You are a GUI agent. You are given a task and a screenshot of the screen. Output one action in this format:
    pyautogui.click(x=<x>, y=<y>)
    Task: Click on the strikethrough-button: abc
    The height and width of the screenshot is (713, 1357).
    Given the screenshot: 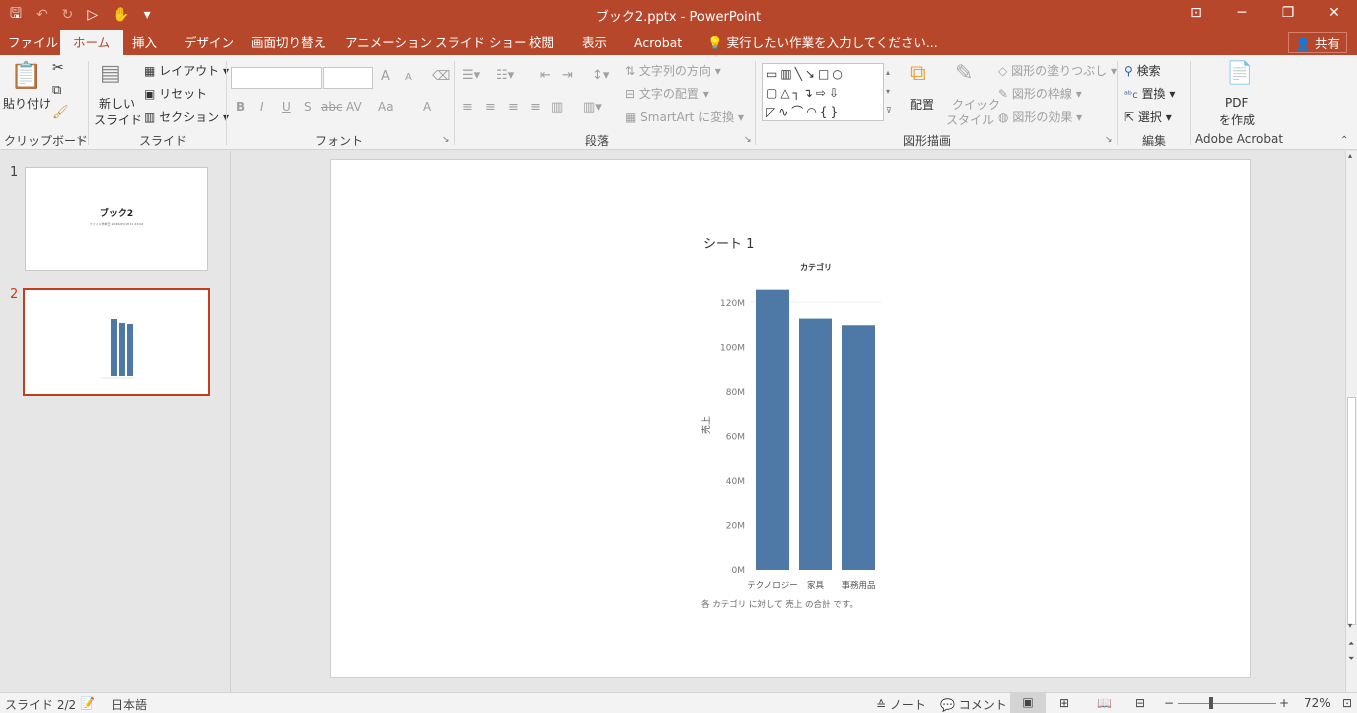 What is the action you would take?
    pyautogui.click(x=332, y=107)
    